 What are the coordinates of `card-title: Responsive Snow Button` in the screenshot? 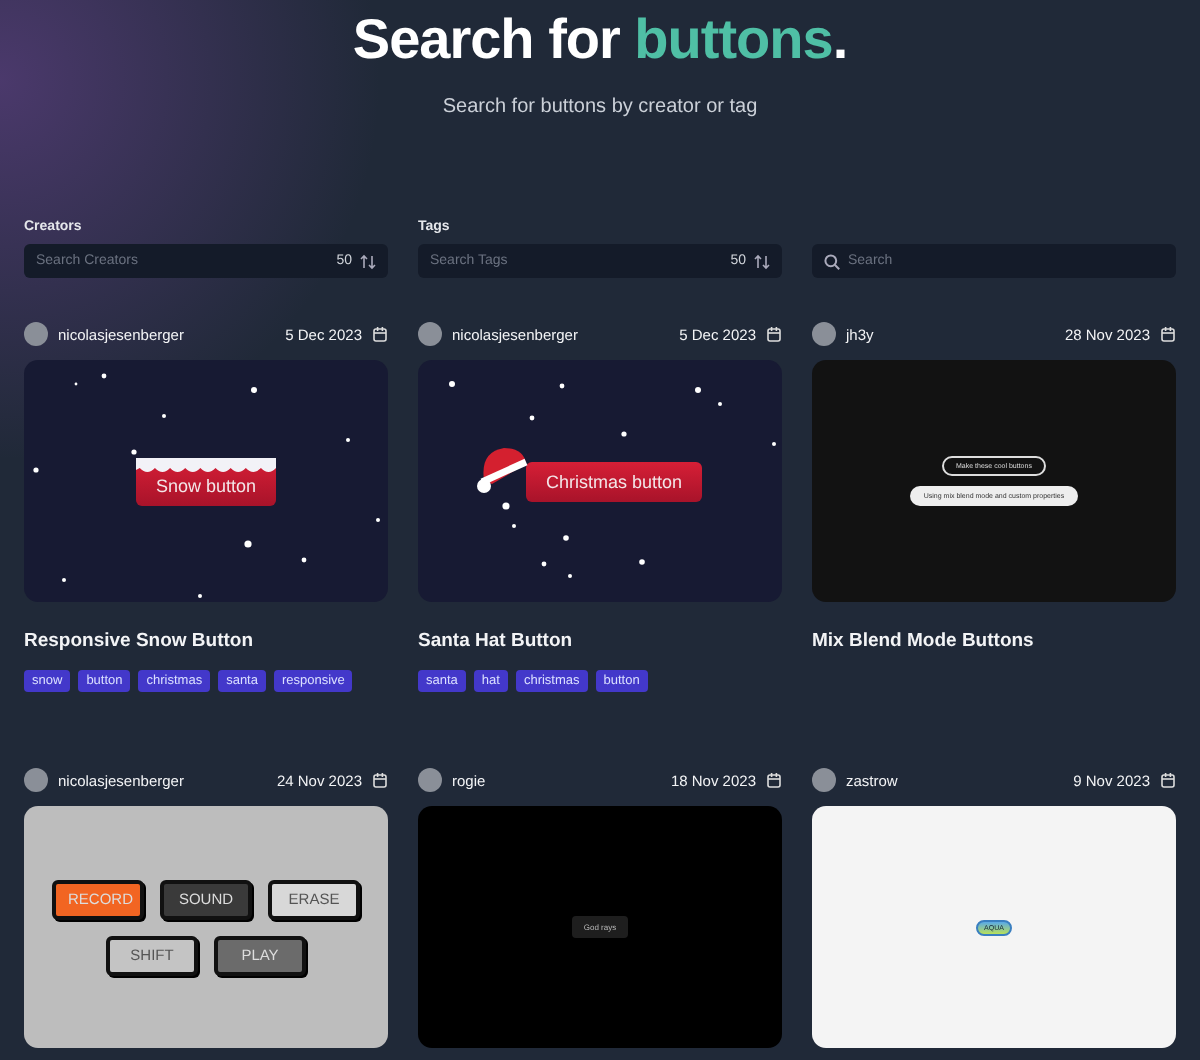 It's located at (206, 641).